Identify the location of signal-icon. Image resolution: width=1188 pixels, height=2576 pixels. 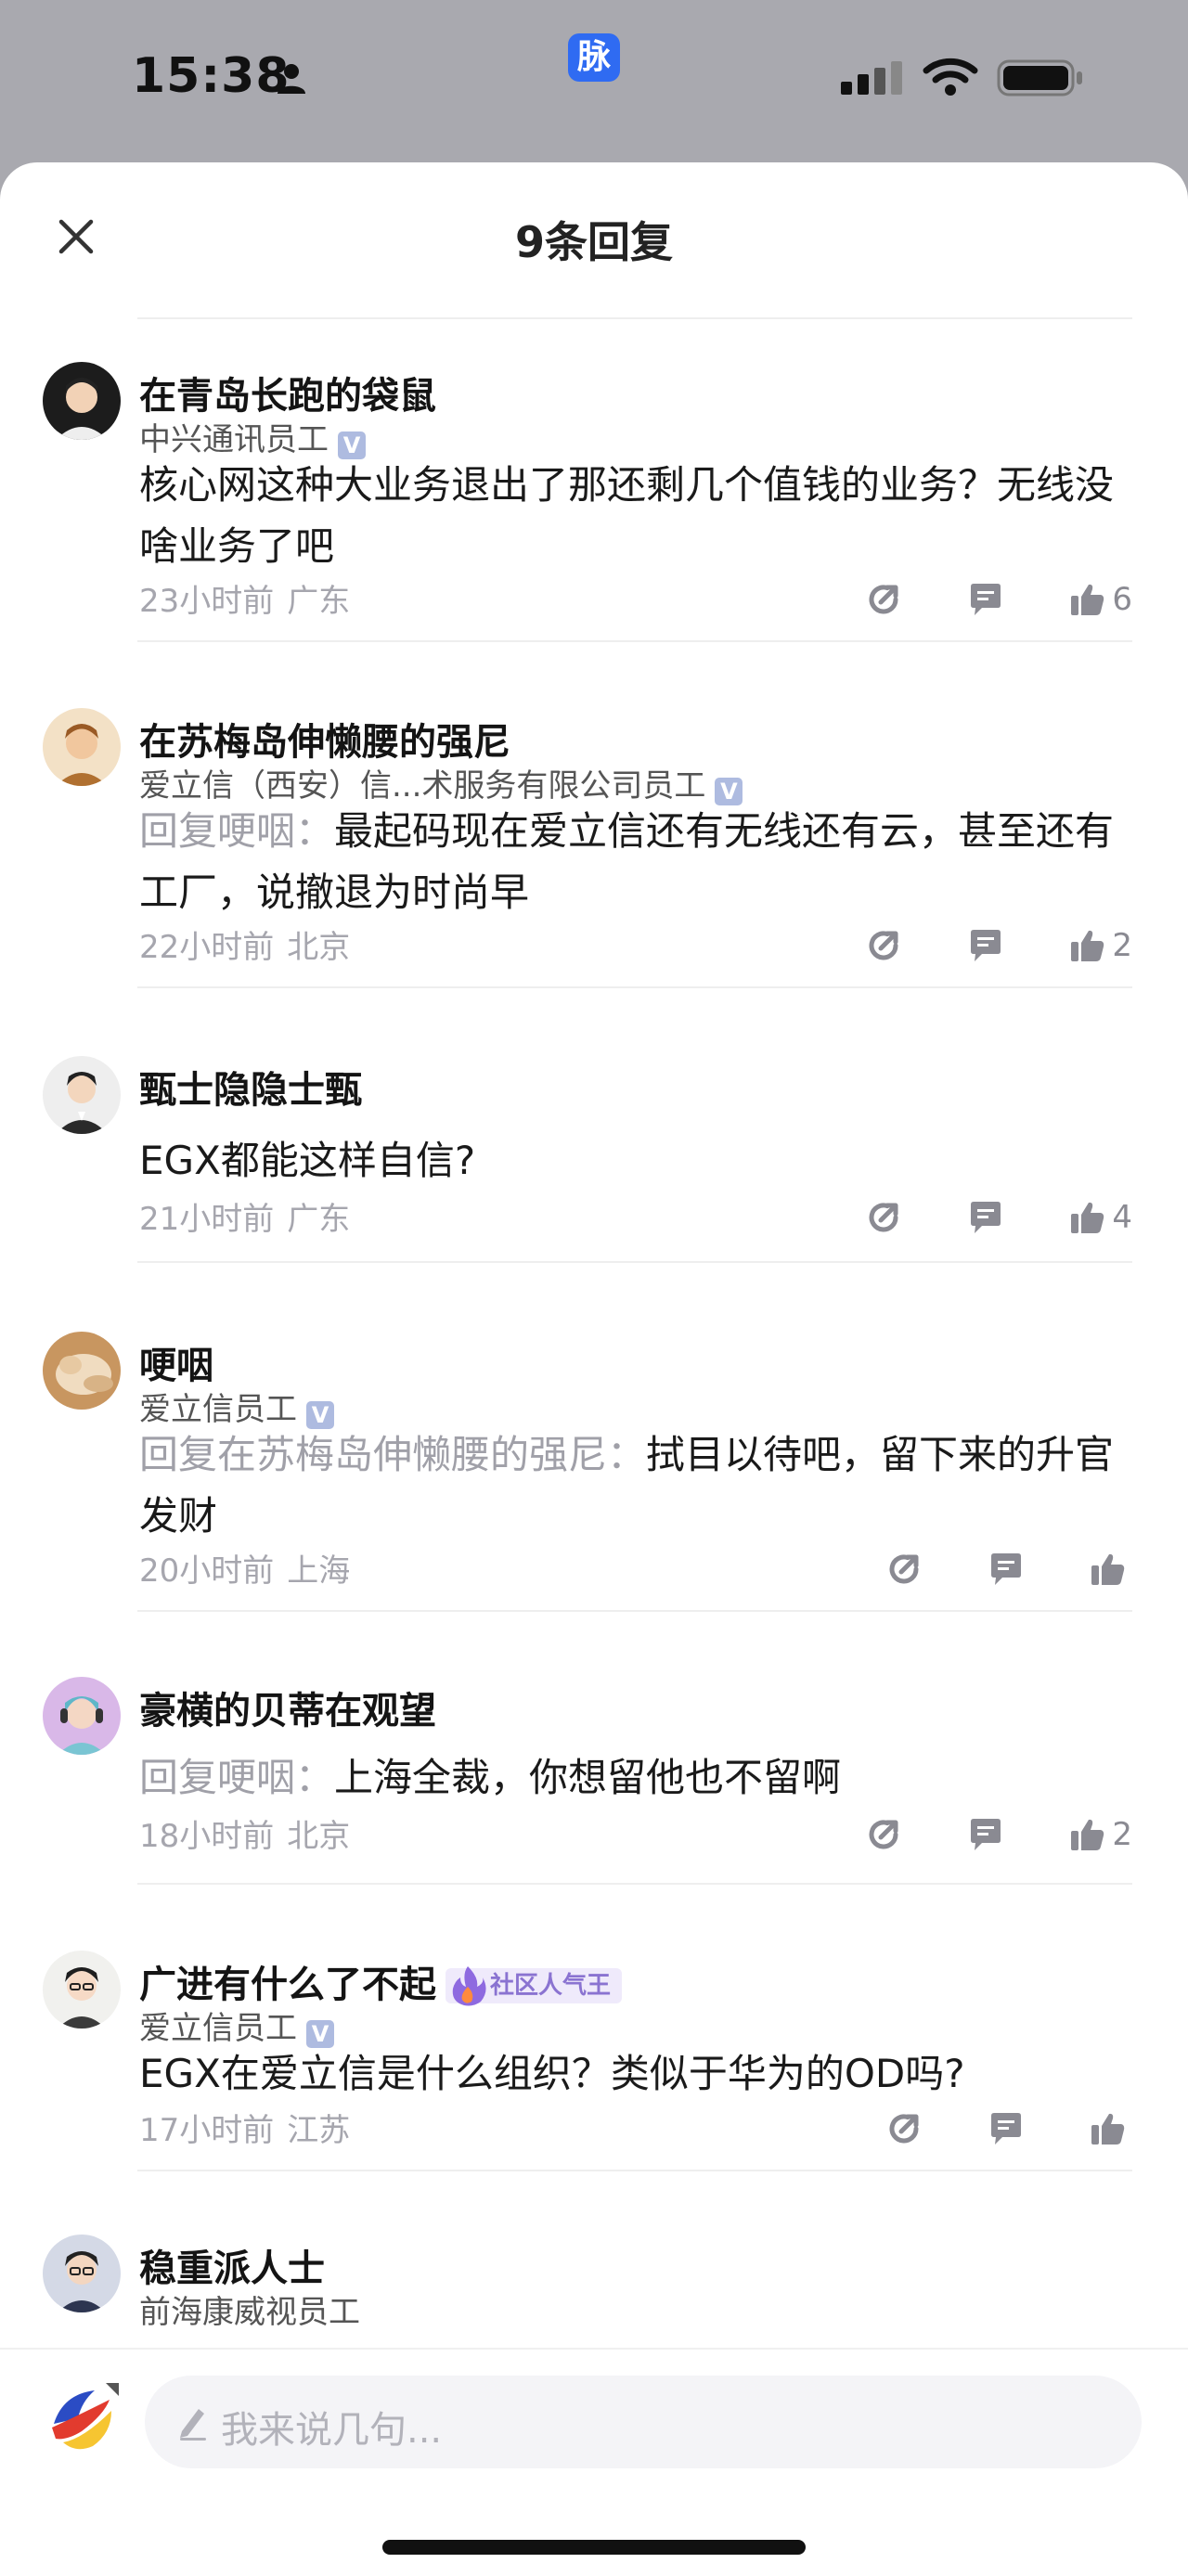
(871, 78).